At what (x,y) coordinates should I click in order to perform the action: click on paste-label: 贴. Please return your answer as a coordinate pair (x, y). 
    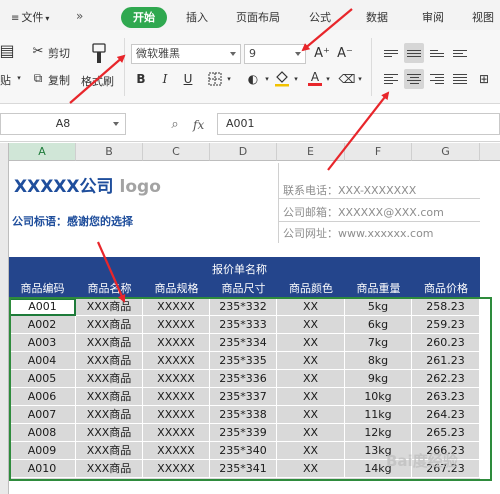
    Looking at the image, I should click on (5, 80).